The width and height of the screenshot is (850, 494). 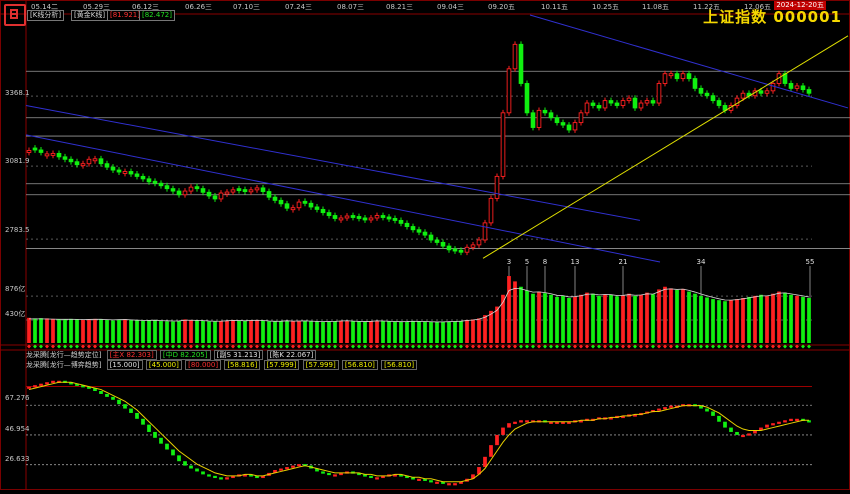 What do you see at coordinates (555, 7) in the screenshot?
I see `date-label: 10.11五` at bounding box center [555, 7].